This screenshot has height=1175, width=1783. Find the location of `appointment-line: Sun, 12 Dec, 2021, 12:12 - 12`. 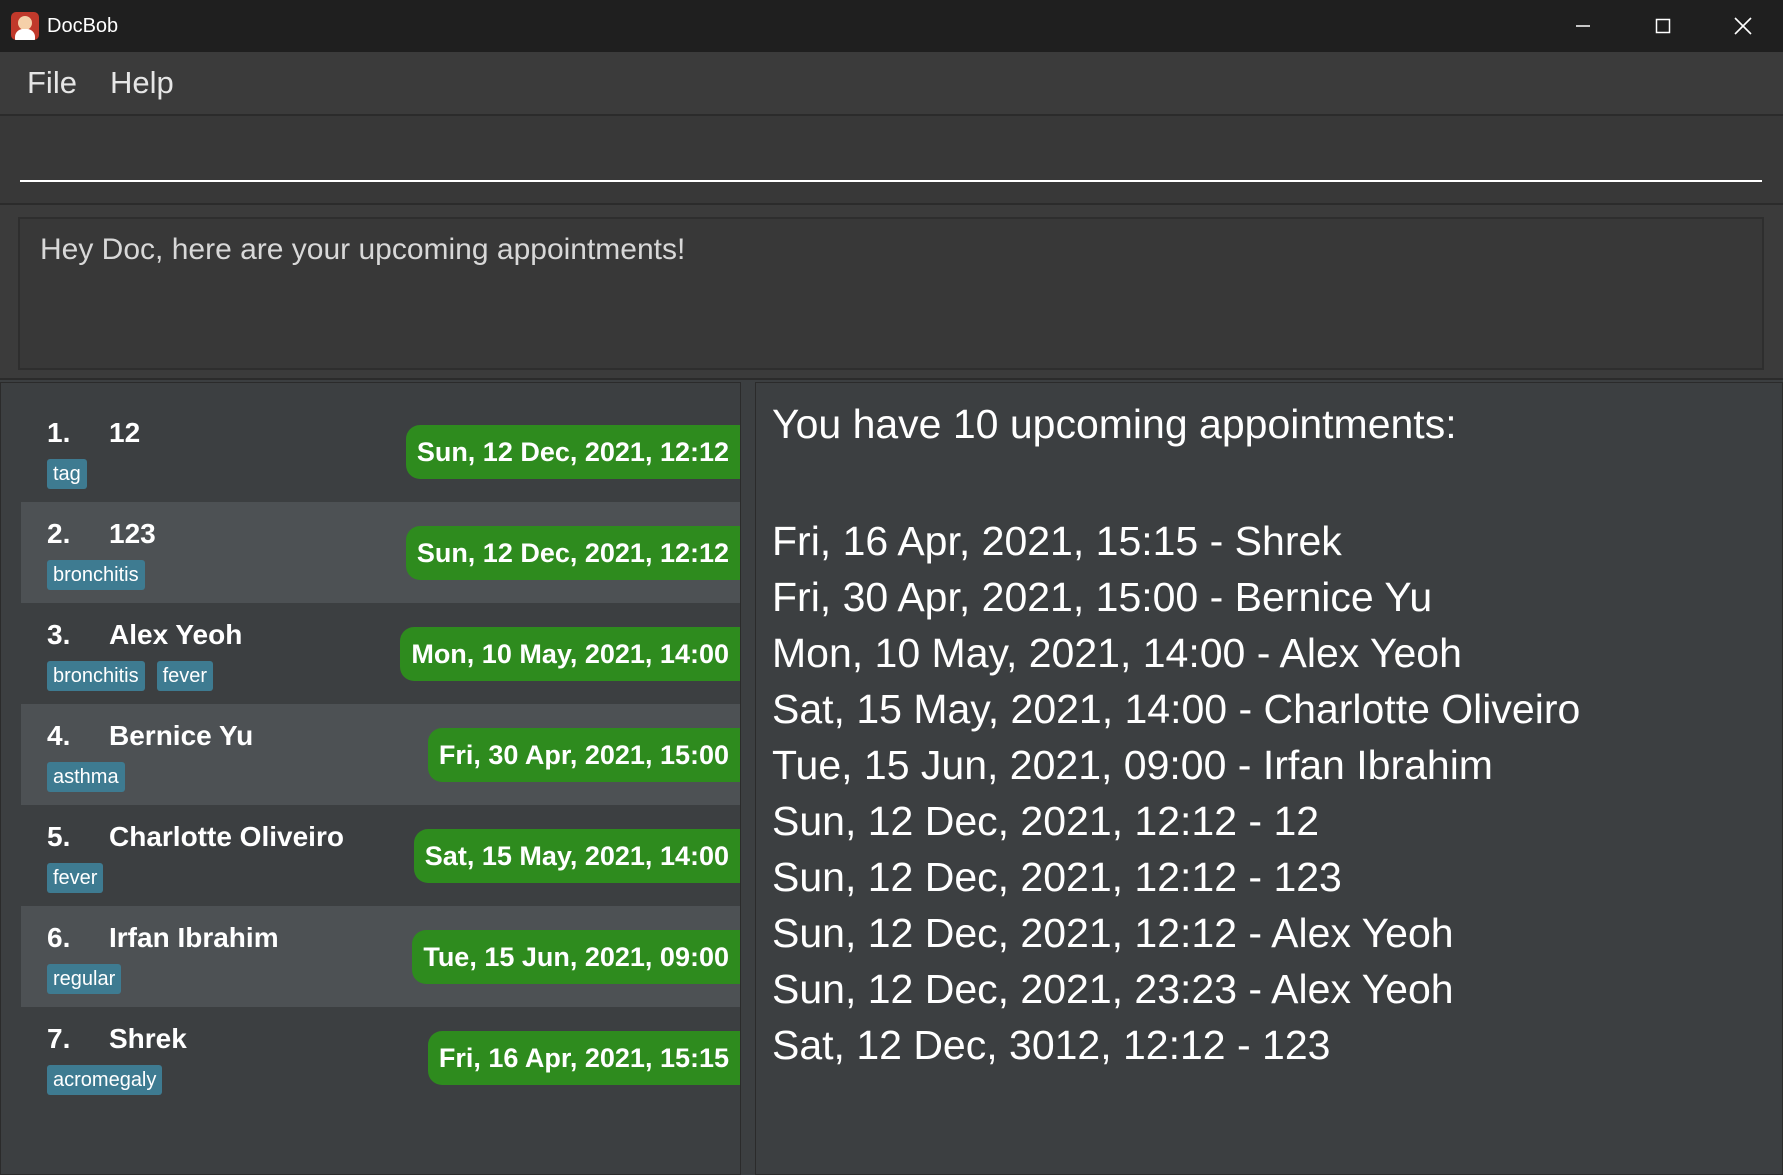

appointment-line: Sun, 12 Dec, 2021, 12:12 - 12 is located at coordinates (1046, 821).